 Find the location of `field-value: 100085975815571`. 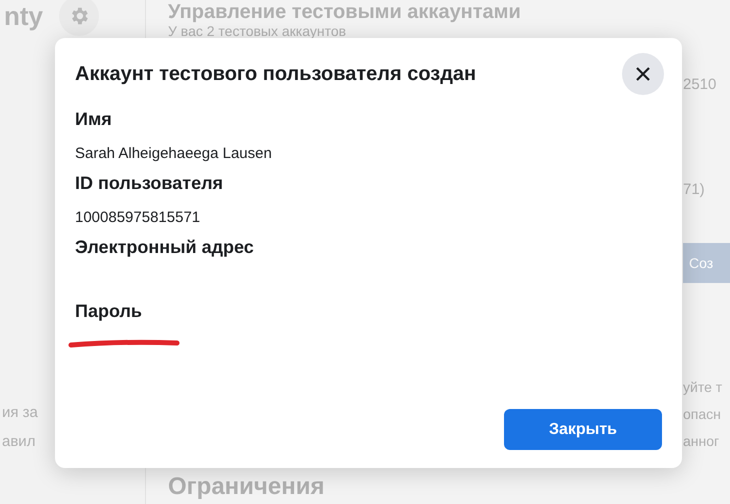

field-value: 100085975815571 is located at coordinates (137, 218).